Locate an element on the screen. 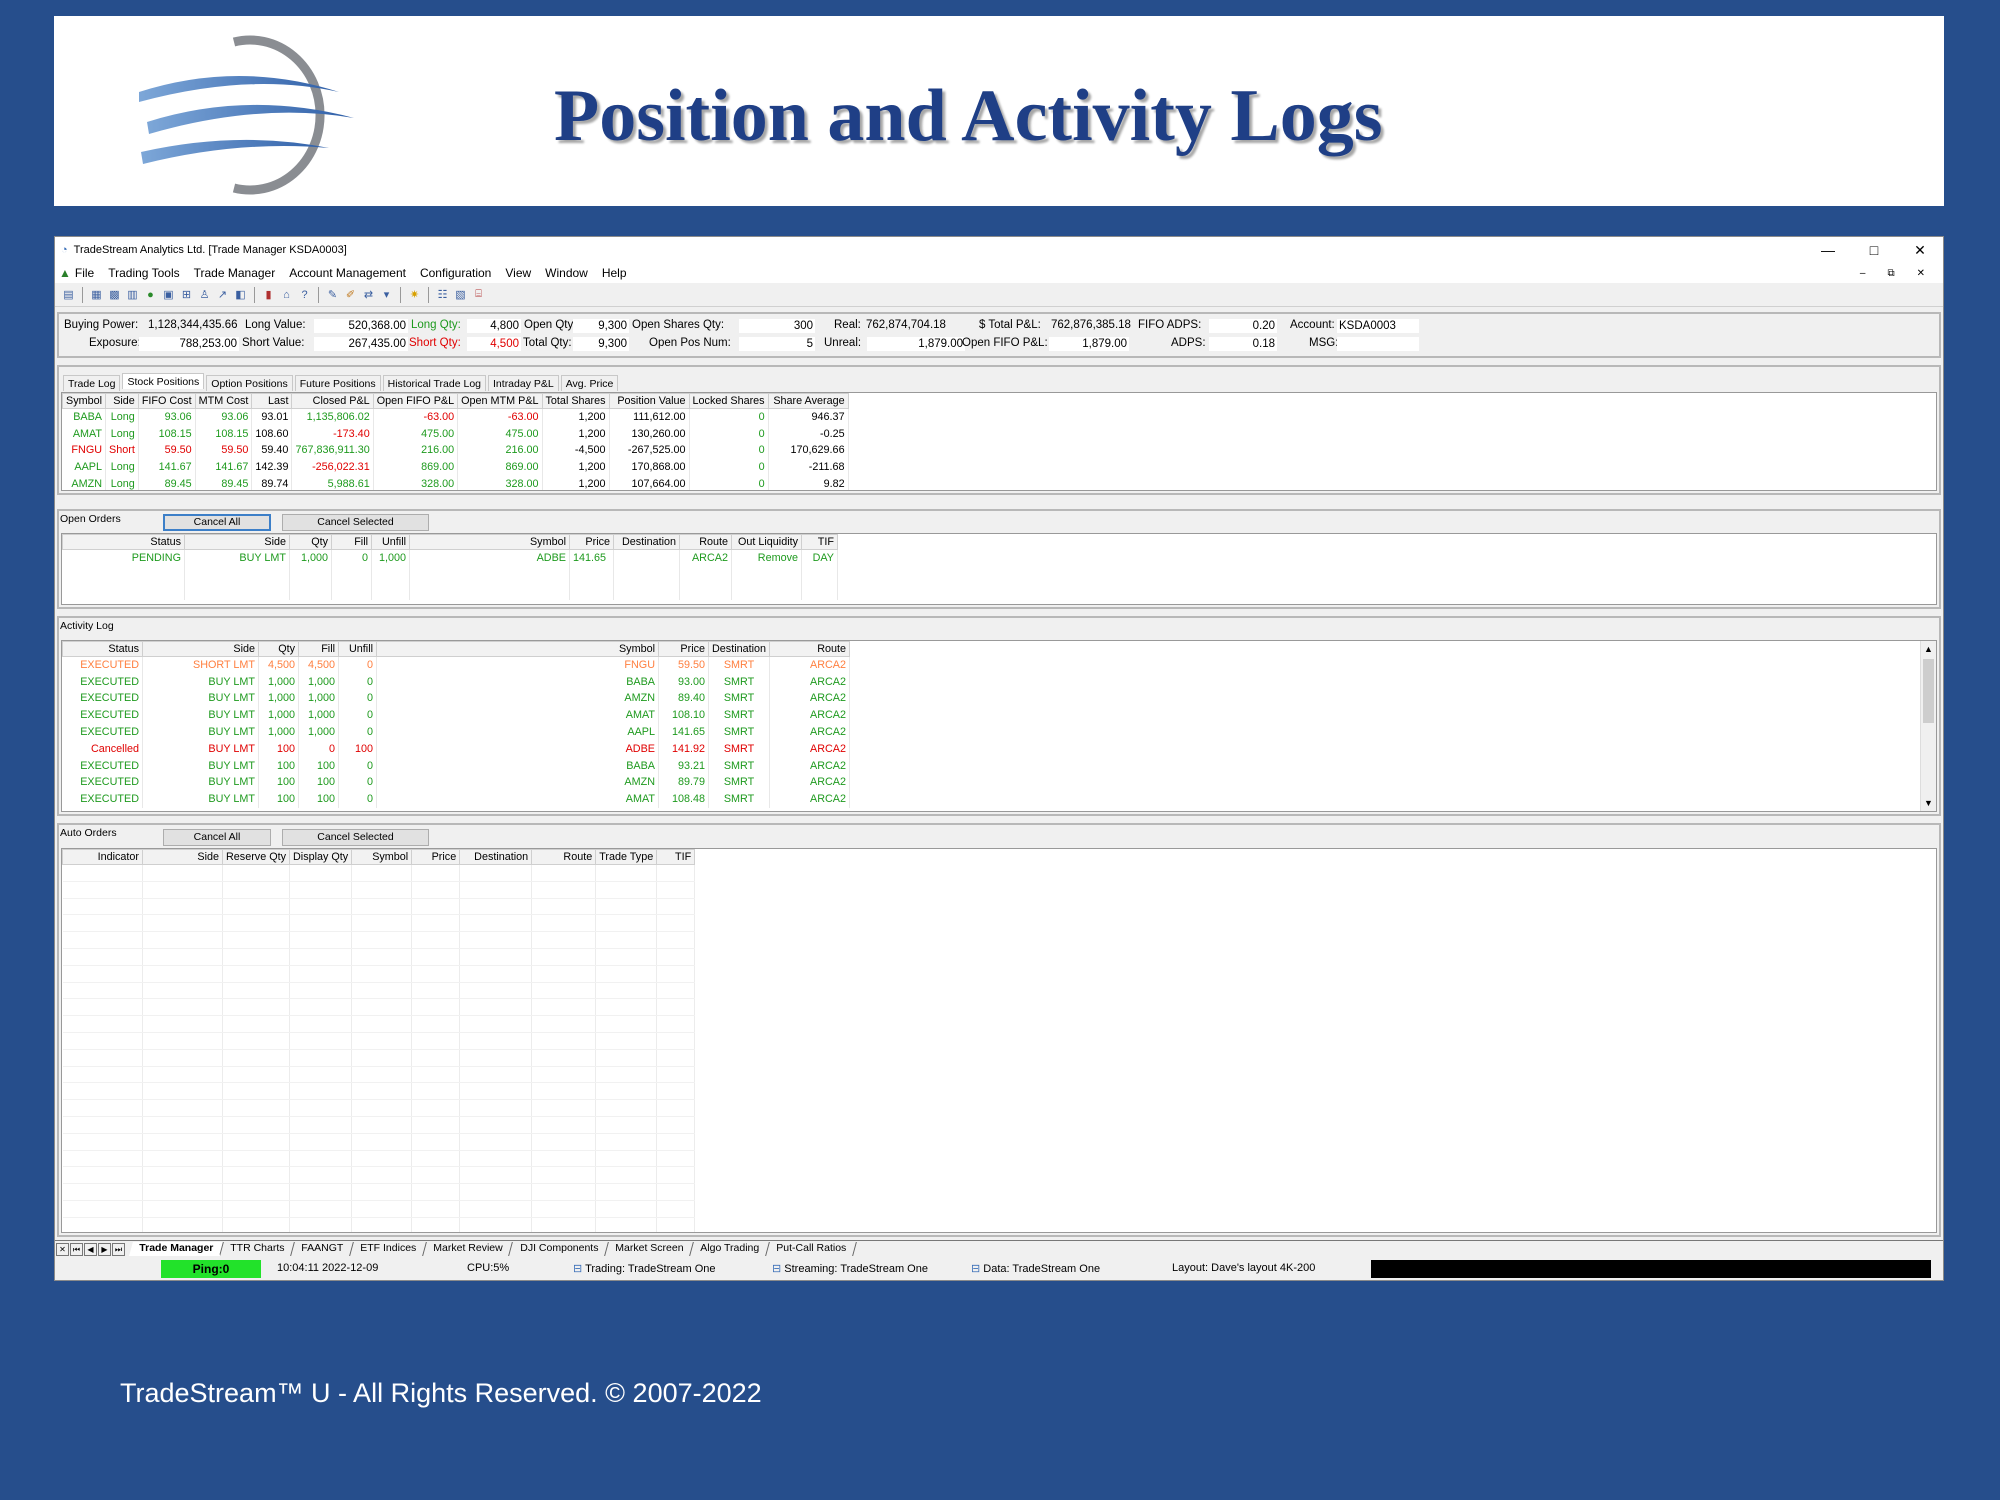  pencil-icon: ✐ is located at coordinates (350, 294).